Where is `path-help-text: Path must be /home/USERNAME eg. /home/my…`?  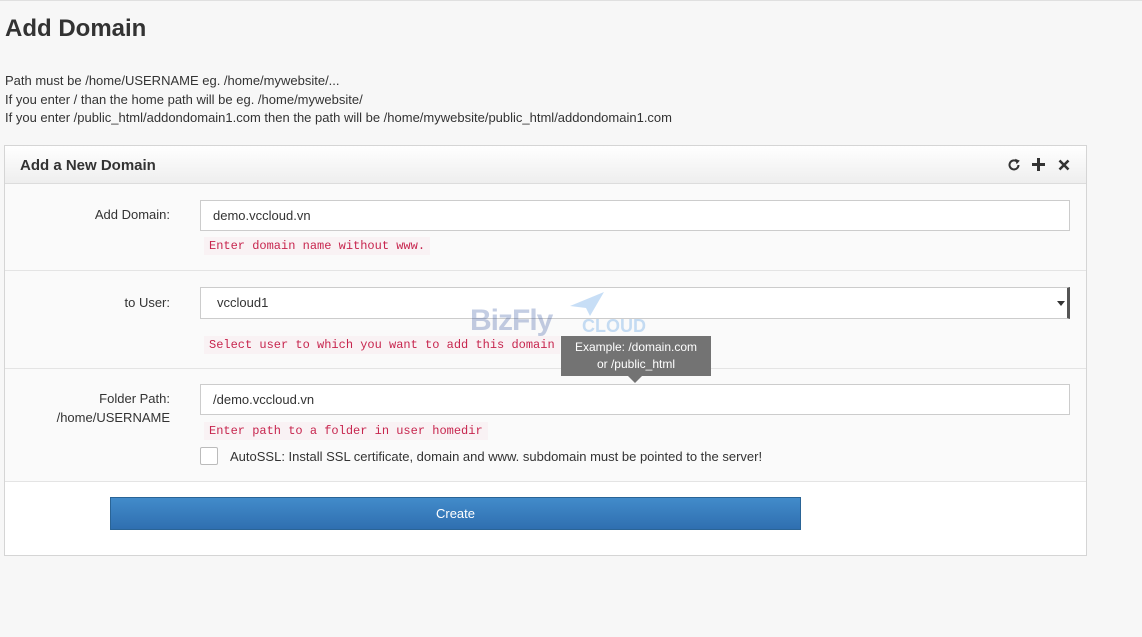 path-help-text: Path must be /home/USERNAME eg. /home/my… is located at coordinates (338, 100).